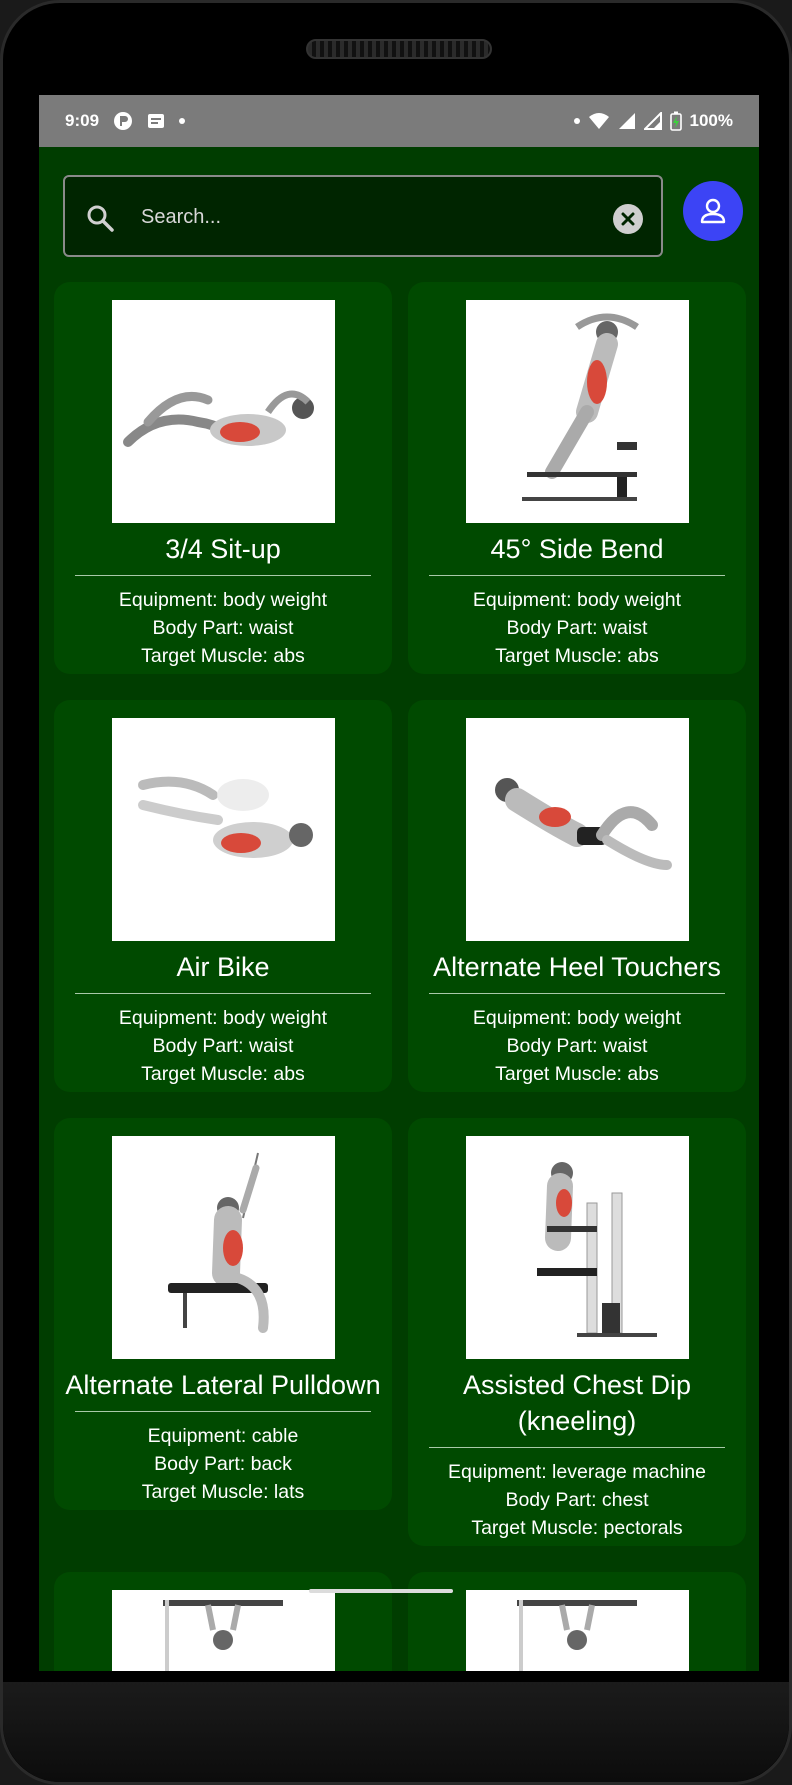  I want to click on exercise-title: Alternate Heel Touchers, so click(577, 967).